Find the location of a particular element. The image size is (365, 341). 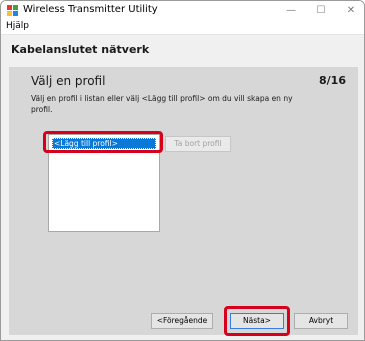

menu-help: Hjälp is located at coordinates (17, 26).